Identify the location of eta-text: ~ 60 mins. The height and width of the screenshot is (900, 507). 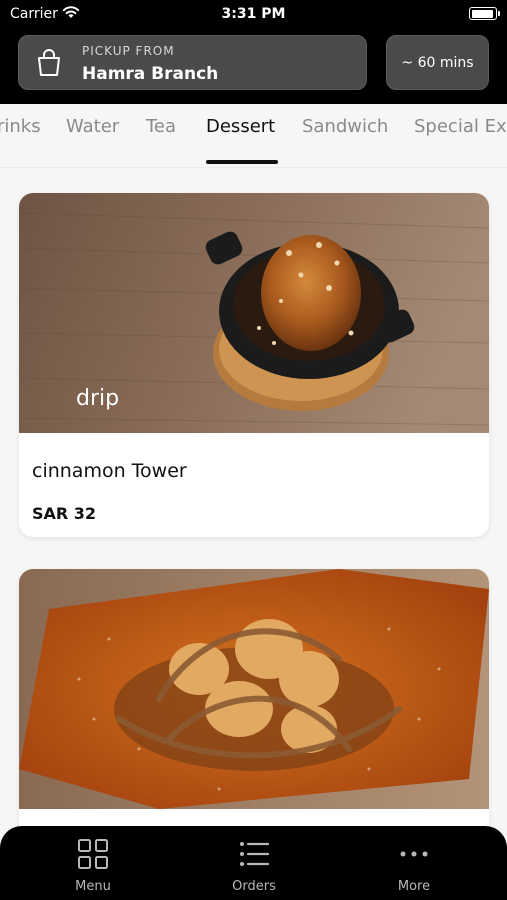
(437, 62).